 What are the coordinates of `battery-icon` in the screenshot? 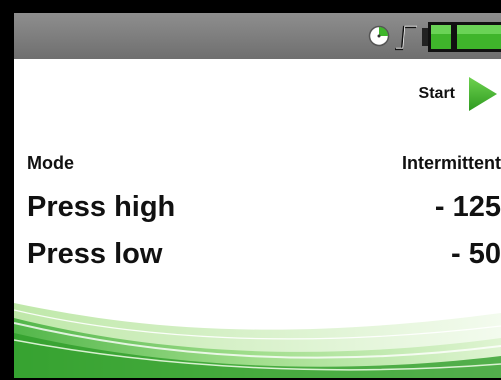 It's located at (461, 37).